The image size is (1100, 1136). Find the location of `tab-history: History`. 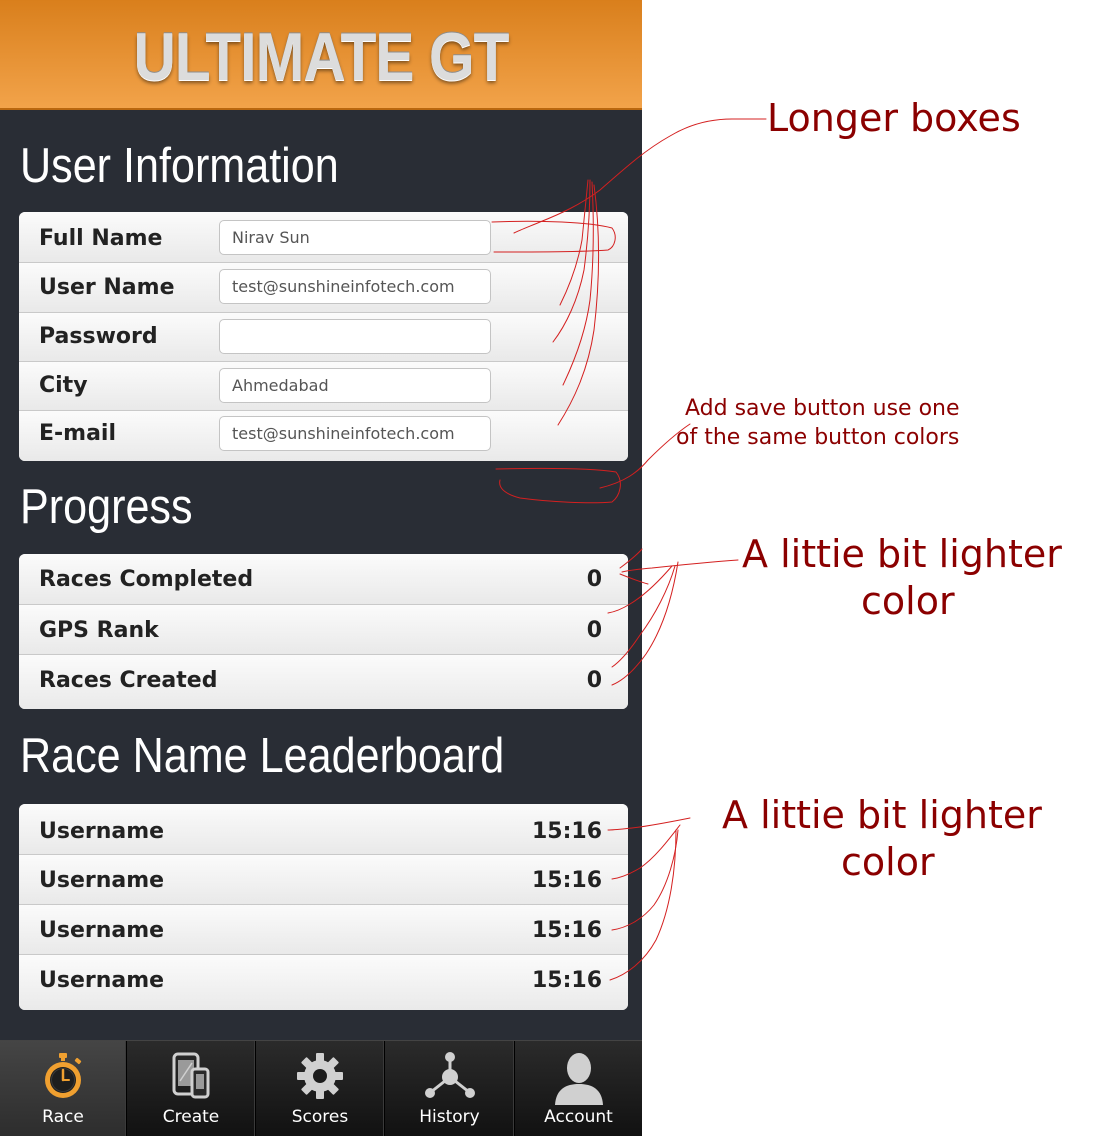

tab-history: History is located at coordinates (450, 1088).